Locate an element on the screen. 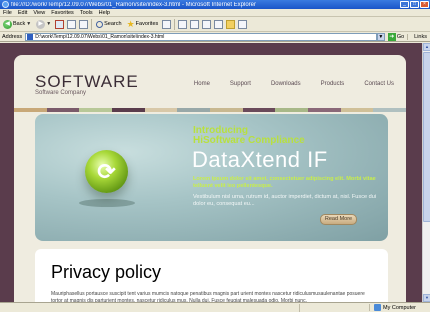 This screenshot has height=312, width=430. refresh-icon is located at coordinates (72, 24).